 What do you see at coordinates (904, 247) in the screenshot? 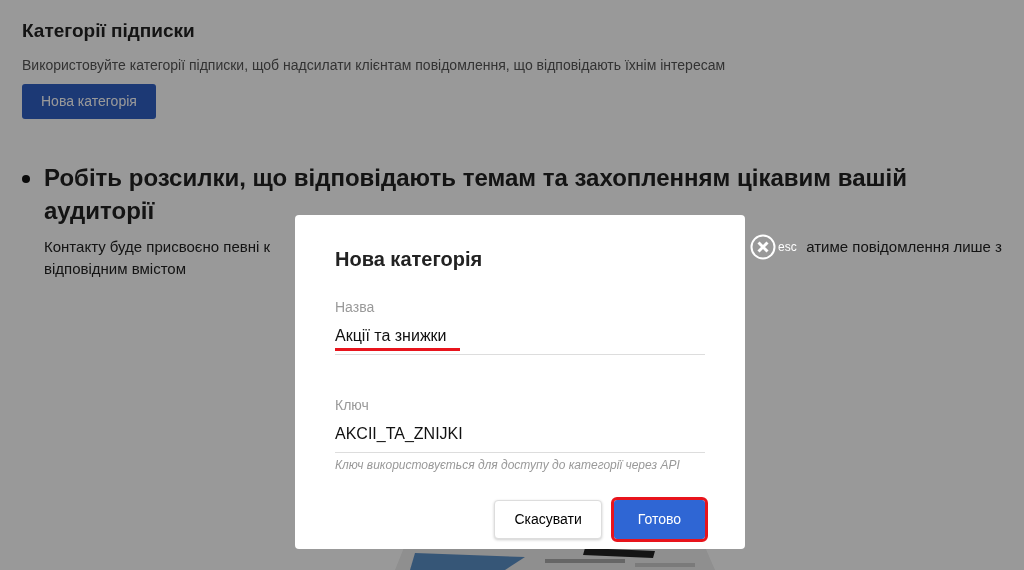
I see `paragraph-text: атиме повідомлення лише з` at bounding box center [904, 247].